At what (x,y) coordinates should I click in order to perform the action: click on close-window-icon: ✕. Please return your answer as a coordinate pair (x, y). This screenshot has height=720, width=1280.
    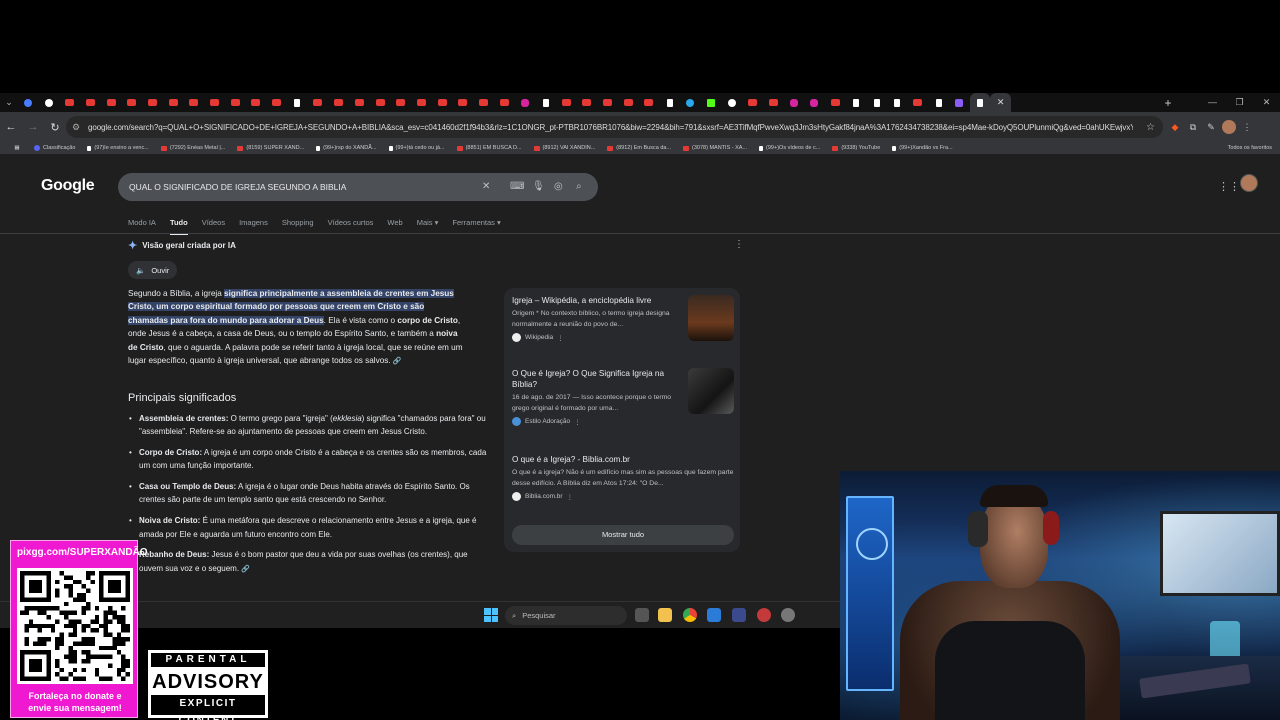
    Looking at the image, I should click on (1266, 102).